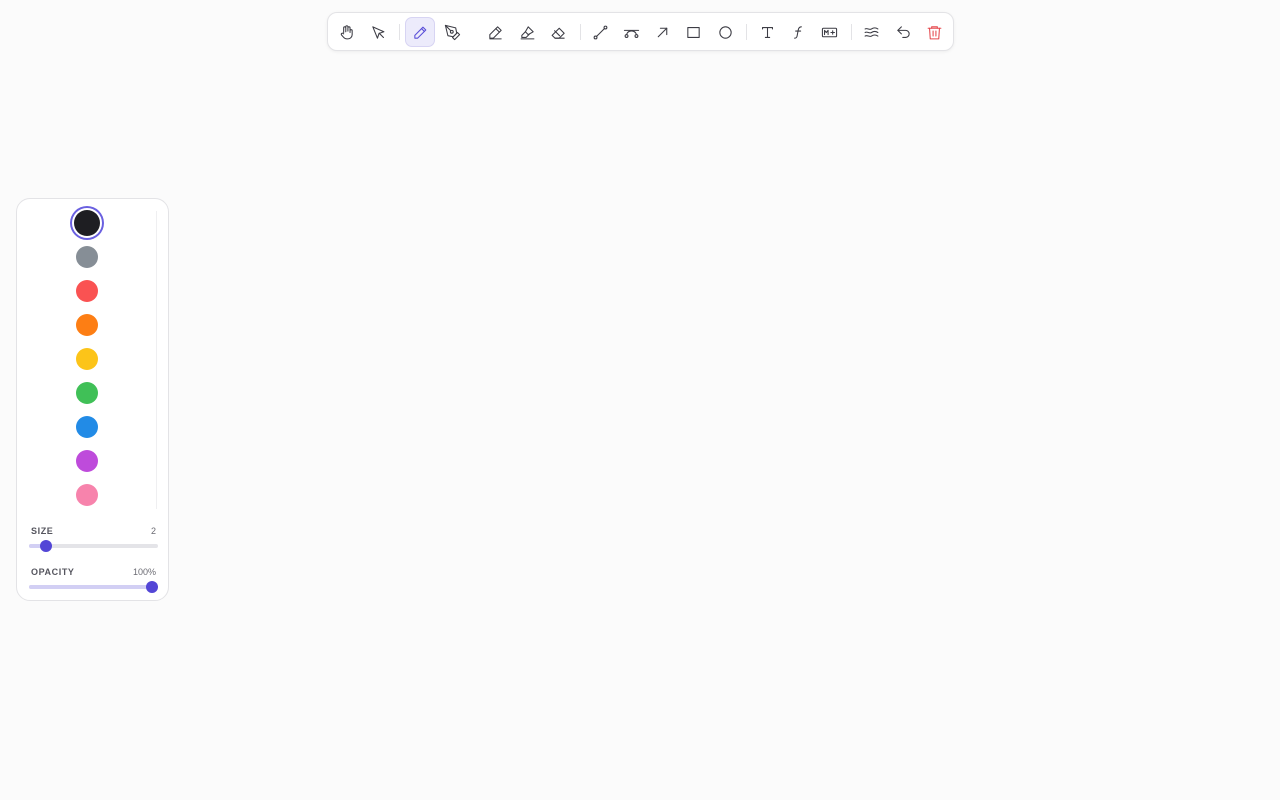 The height and width of the screenshot is (800, 1280). What do you see at coordinates (93, 546) in the screenshot?
I see `size-slider` at bounding box center [93, 546].